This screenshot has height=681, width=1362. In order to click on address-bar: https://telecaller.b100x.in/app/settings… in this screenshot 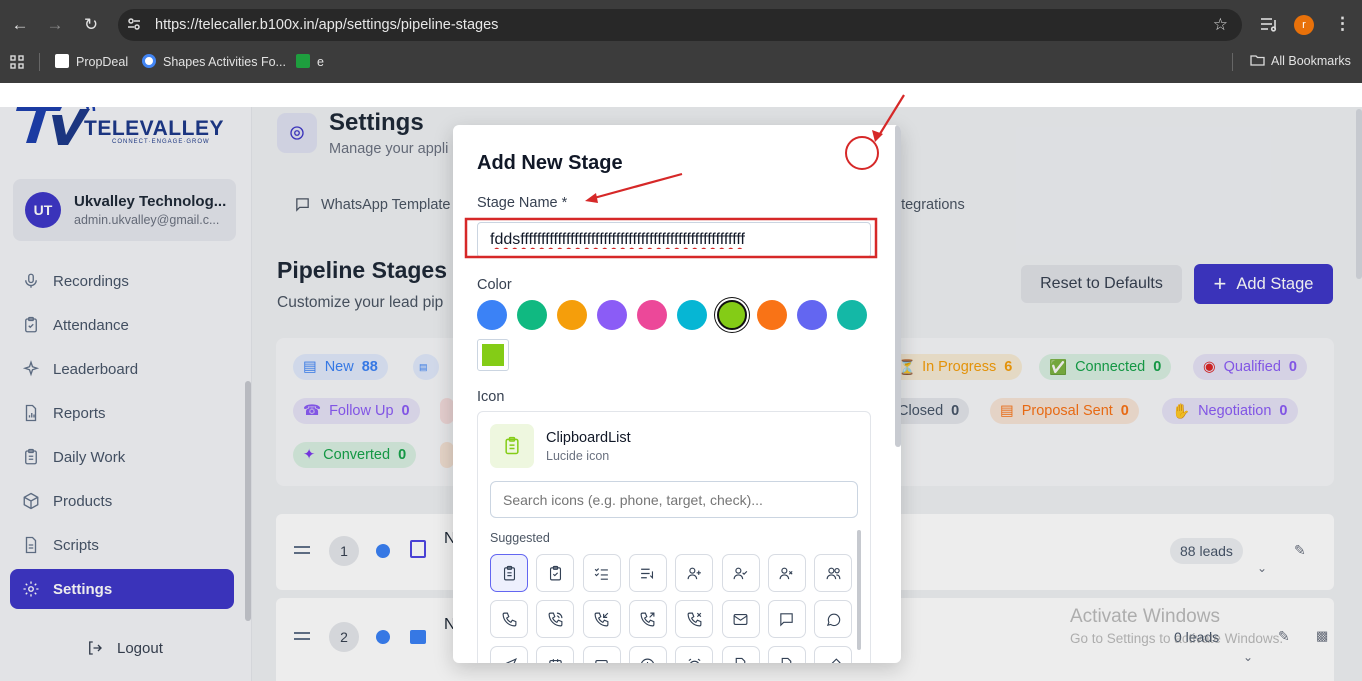, I will do `click(680, 25)`.